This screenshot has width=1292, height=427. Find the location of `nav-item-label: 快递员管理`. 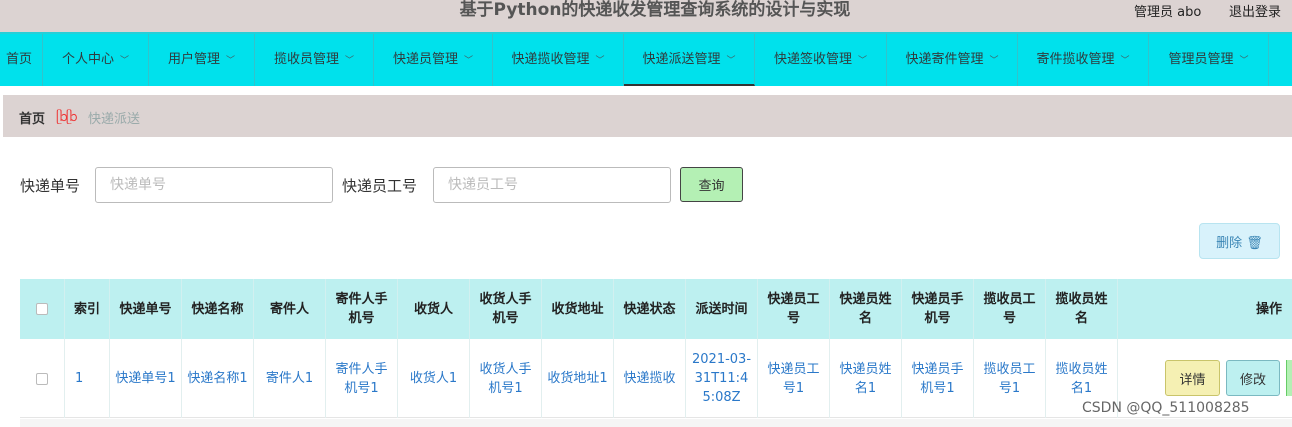

nav-item-label: 快递员管理 is located at coordinates (425, 59).